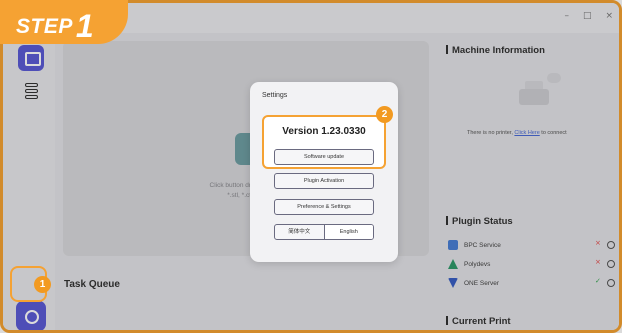 The image size is (622, 333). I want to click on plugin-activation-button: Plugin Activation, so click(324, 181).